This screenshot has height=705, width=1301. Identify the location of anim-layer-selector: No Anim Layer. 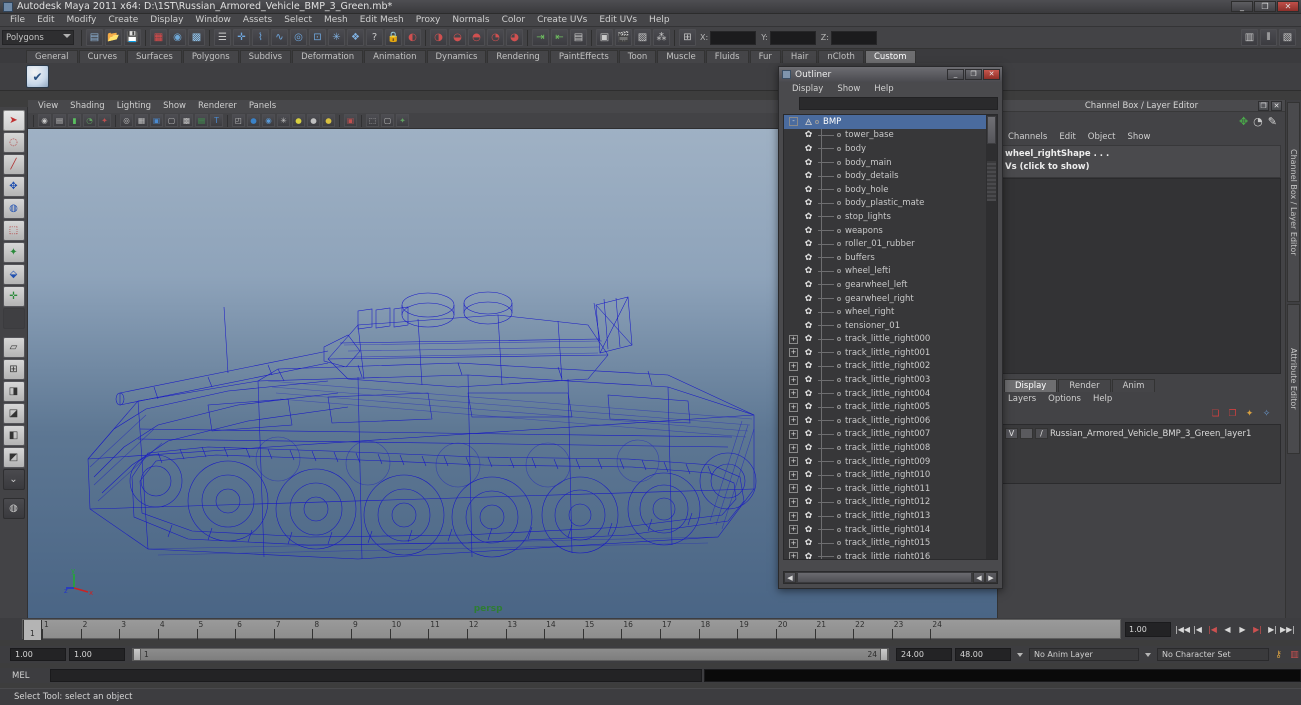
(1084, 654).